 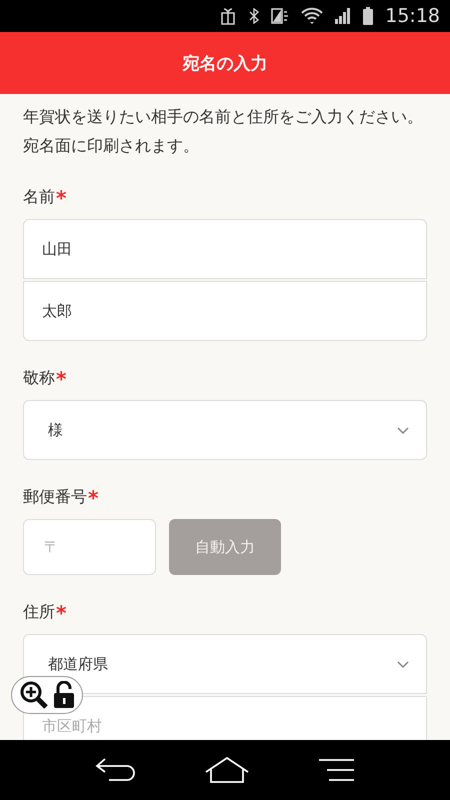 What do you see at coordinates (228, 16) in the screenshot?
I see `gift-icon` at bounding box center [228, 16].